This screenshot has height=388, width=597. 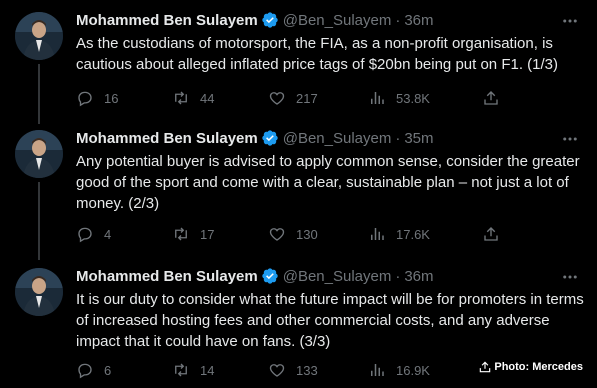 I want to click on views-button: 17.6K, so click(x=399, y=234).